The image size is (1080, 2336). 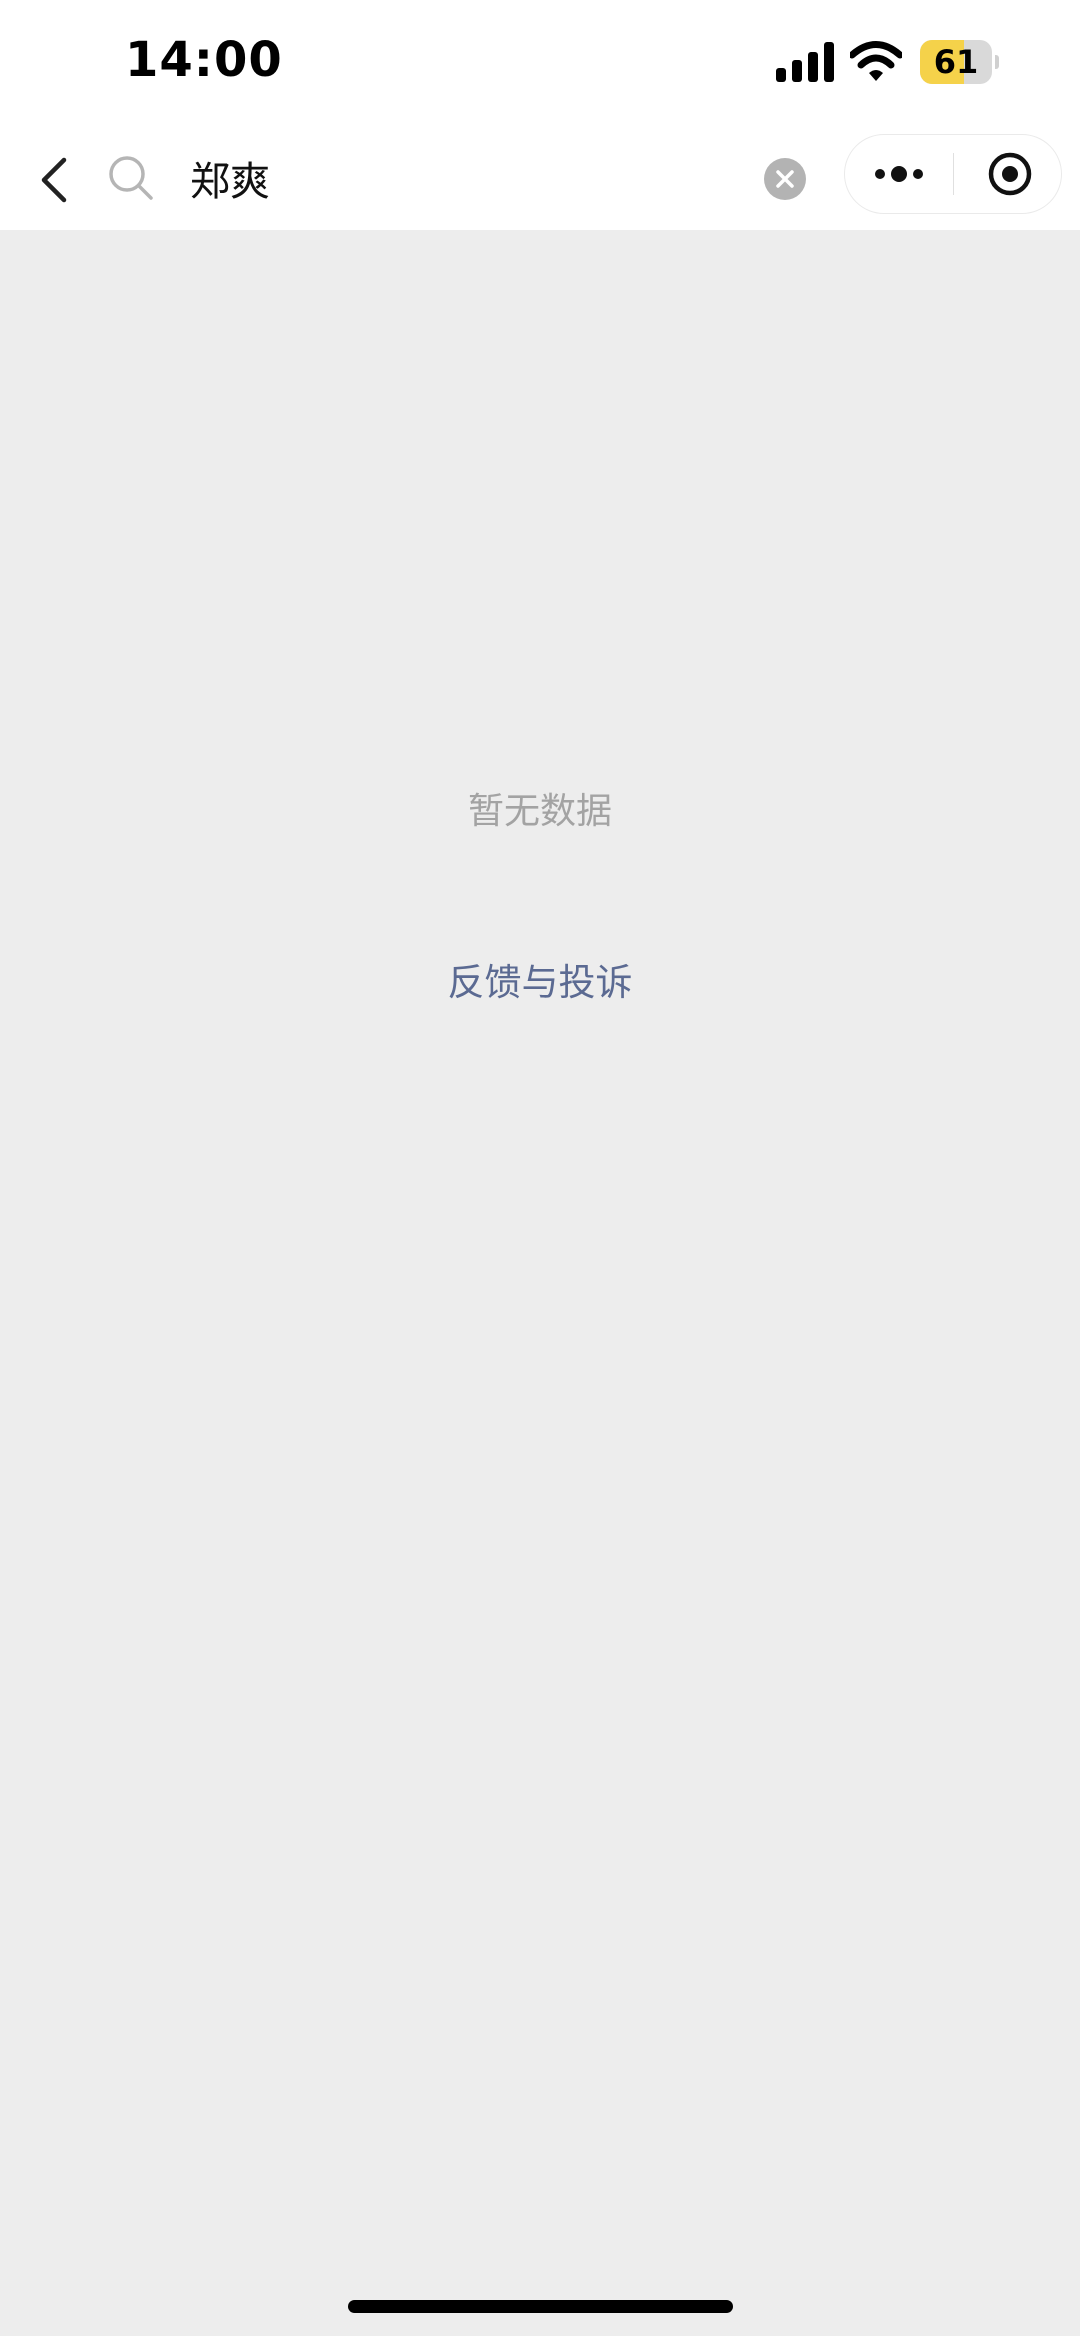 I want to click on battery-icon: 61, so click(x=959, y=62).